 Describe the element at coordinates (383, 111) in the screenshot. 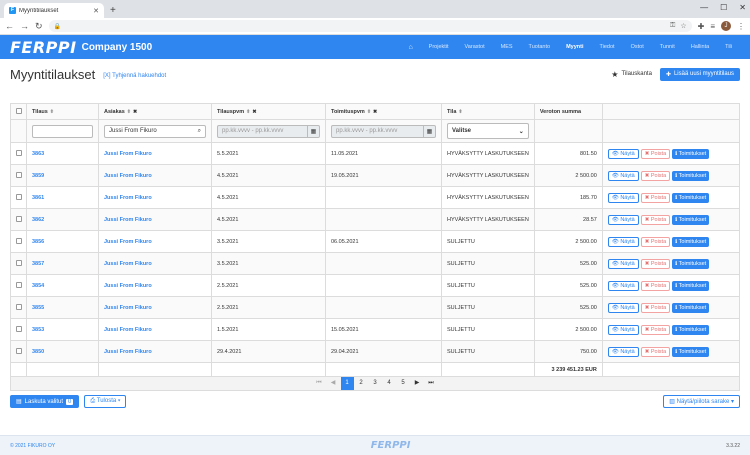

I see `col-header-toimituspvm: Toimituspvm ⬍ ✖` at that location.